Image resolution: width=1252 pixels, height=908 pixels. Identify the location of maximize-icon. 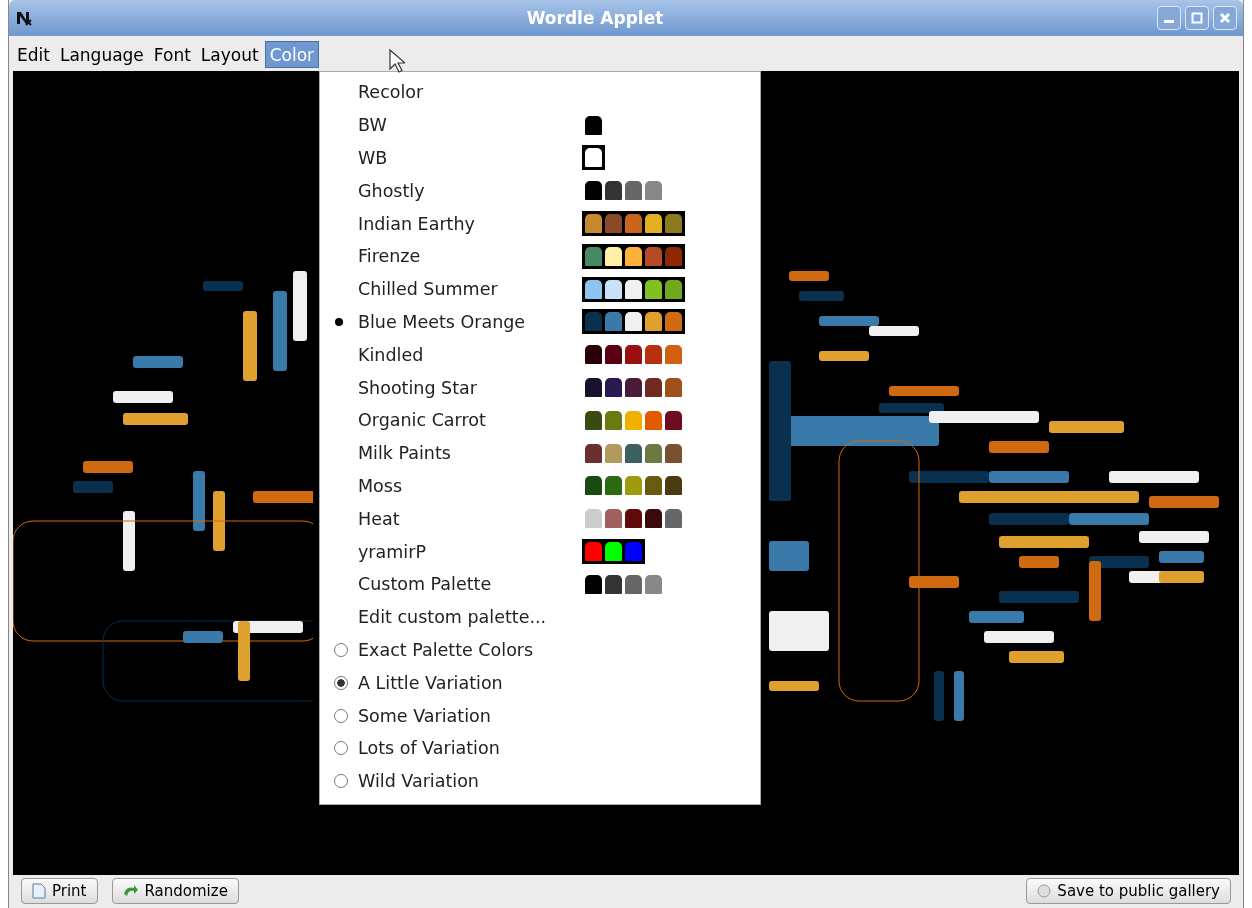
(1197, 18).